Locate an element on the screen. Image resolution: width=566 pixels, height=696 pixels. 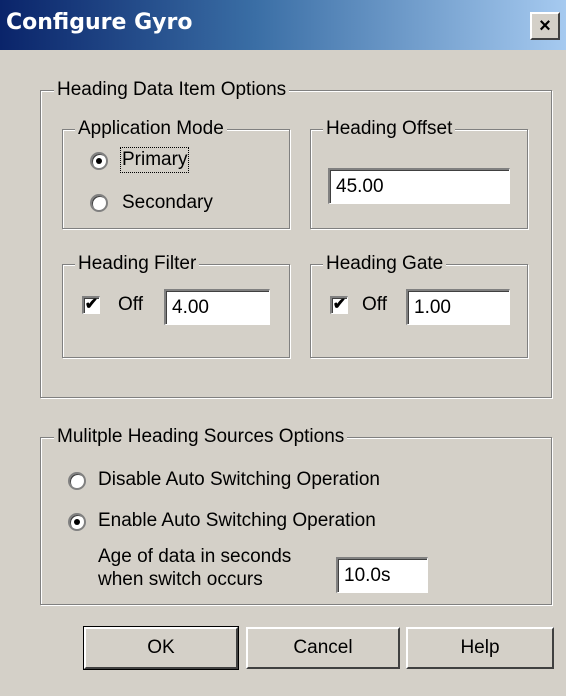
multiple-sources-legend: Mulitple Heading Sources Options is located at coordinates (201, 437).